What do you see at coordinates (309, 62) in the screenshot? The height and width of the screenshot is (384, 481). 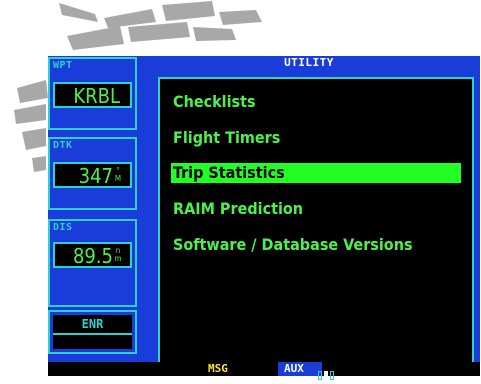 I see `page-title: UTILITY` at bounding box center [309, 62].